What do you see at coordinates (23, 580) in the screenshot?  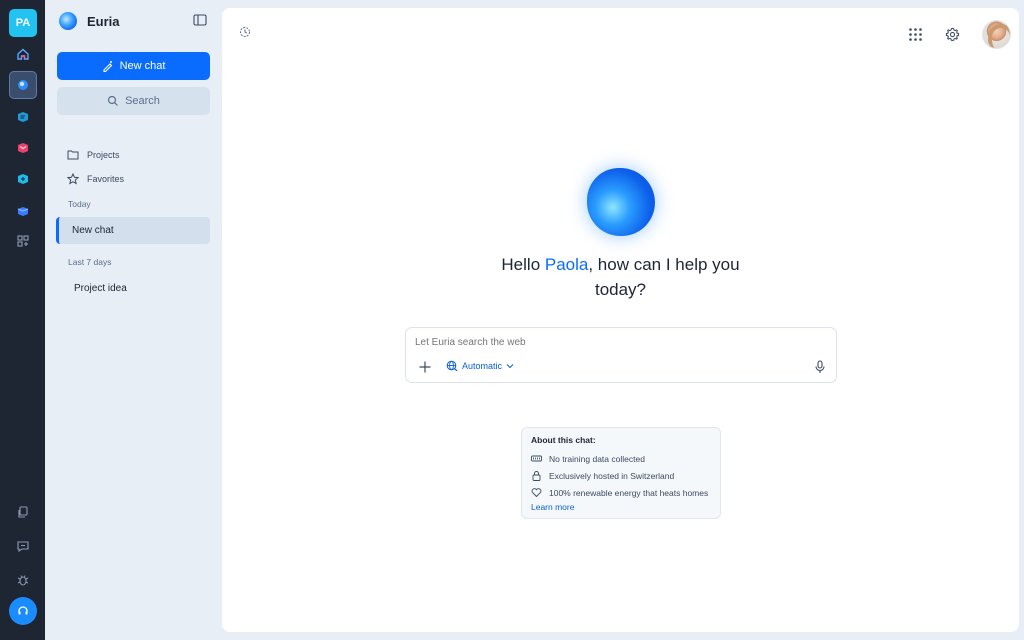 I see `bug-report-icon` at bounding box center [23, 580].